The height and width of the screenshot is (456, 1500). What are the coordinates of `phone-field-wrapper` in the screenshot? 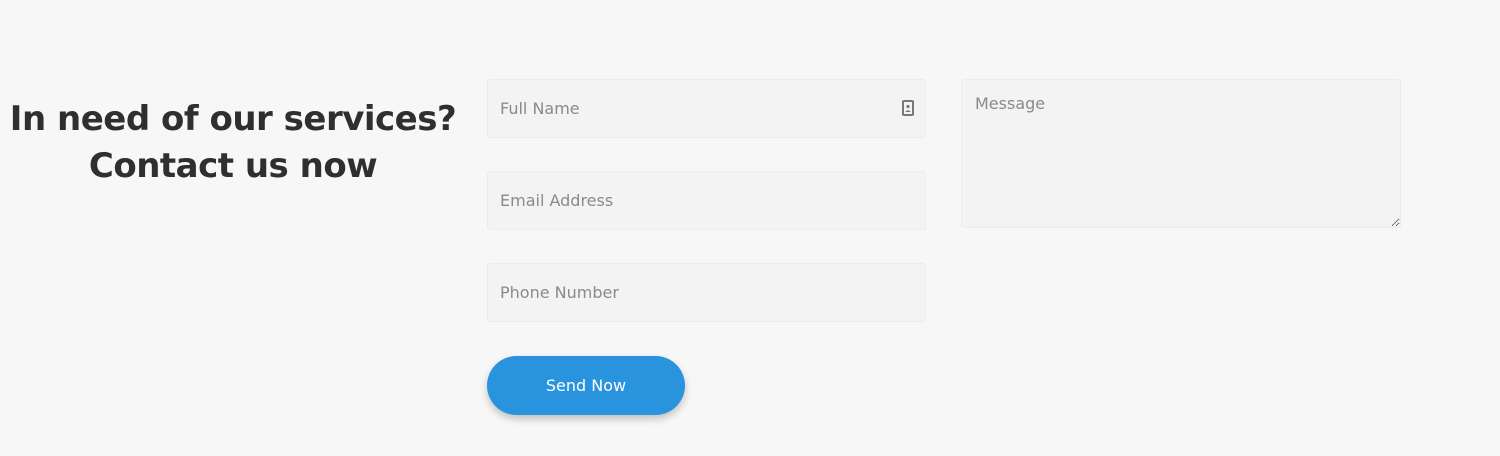 It's located at (706, 292).